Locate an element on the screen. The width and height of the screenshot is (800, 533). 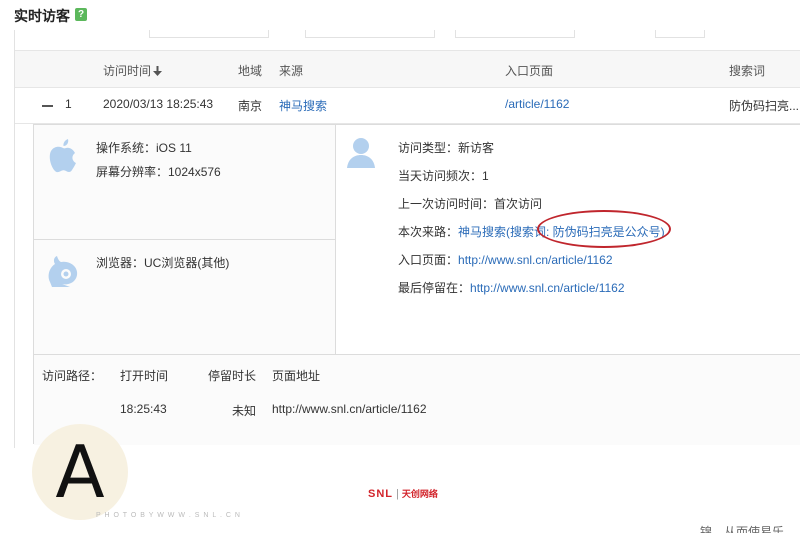
last-visit: 上一次访问时间：首次访问 is located at coordinates (470, 204).